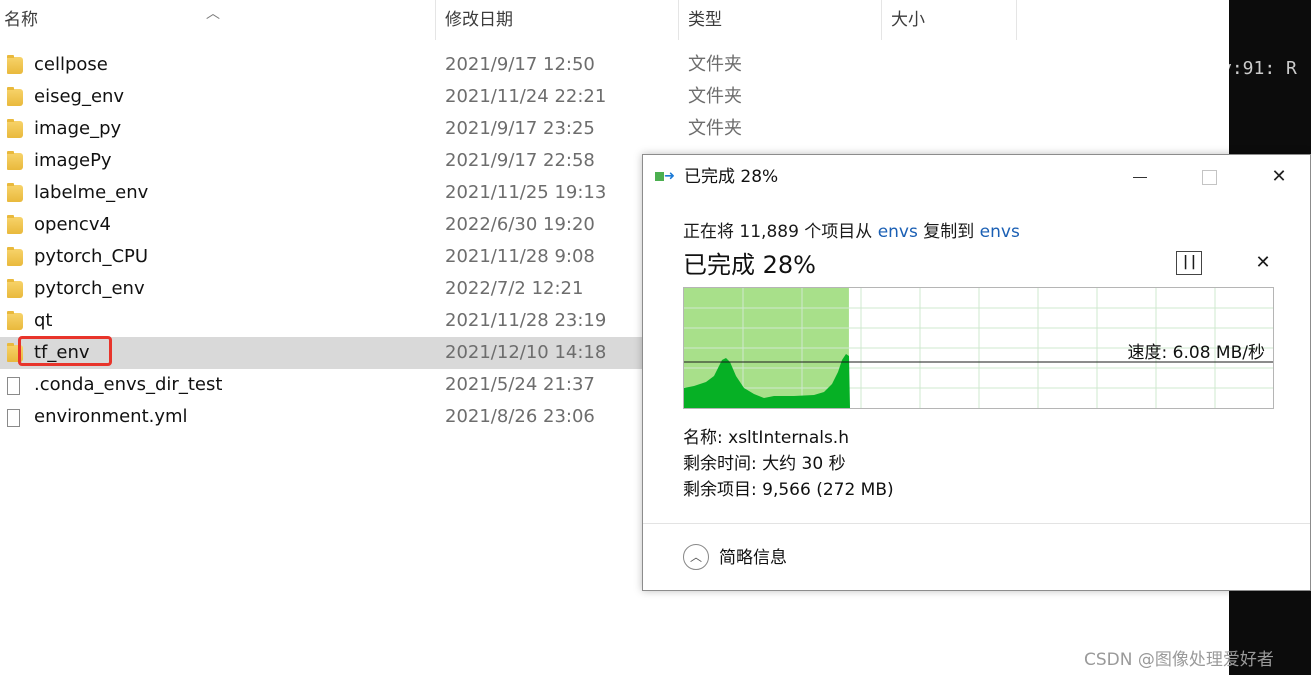 The width and height of the screenshot is (1311, 675). I want to click on file-date: 2021/9/17 23:25, so click(520, 128).